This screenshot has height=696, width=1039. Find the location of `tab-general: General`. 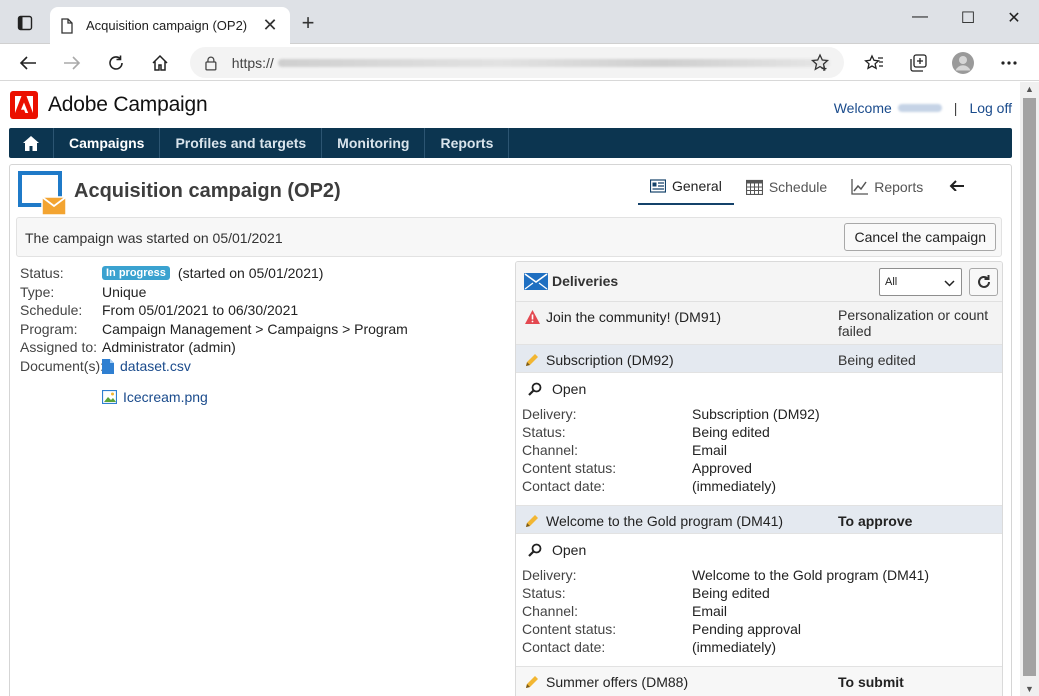

tab-general: General is located at coordinates (686, 190).